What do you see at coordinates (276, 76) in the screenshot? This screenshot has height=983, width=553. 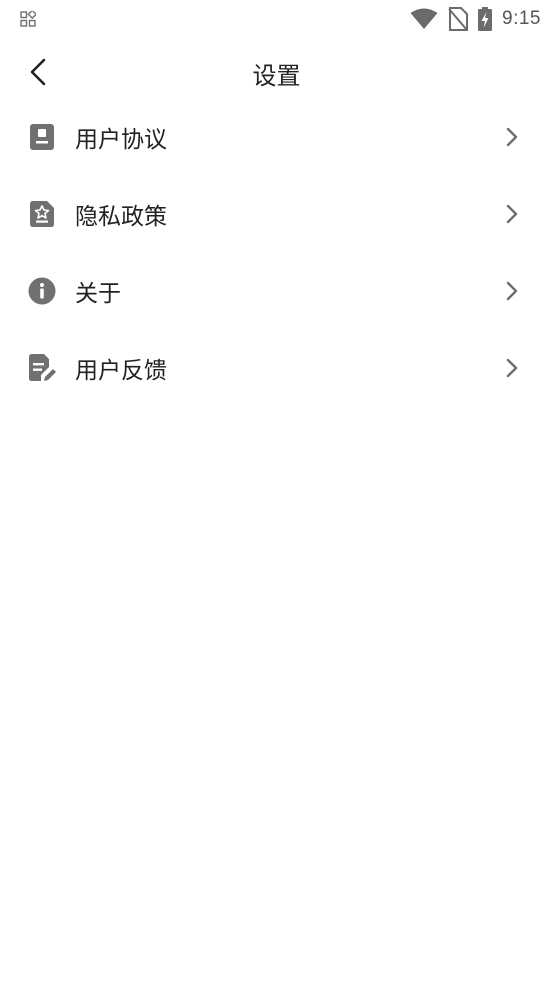 I see `page-title: 设置` at bounding box center [276, 76].